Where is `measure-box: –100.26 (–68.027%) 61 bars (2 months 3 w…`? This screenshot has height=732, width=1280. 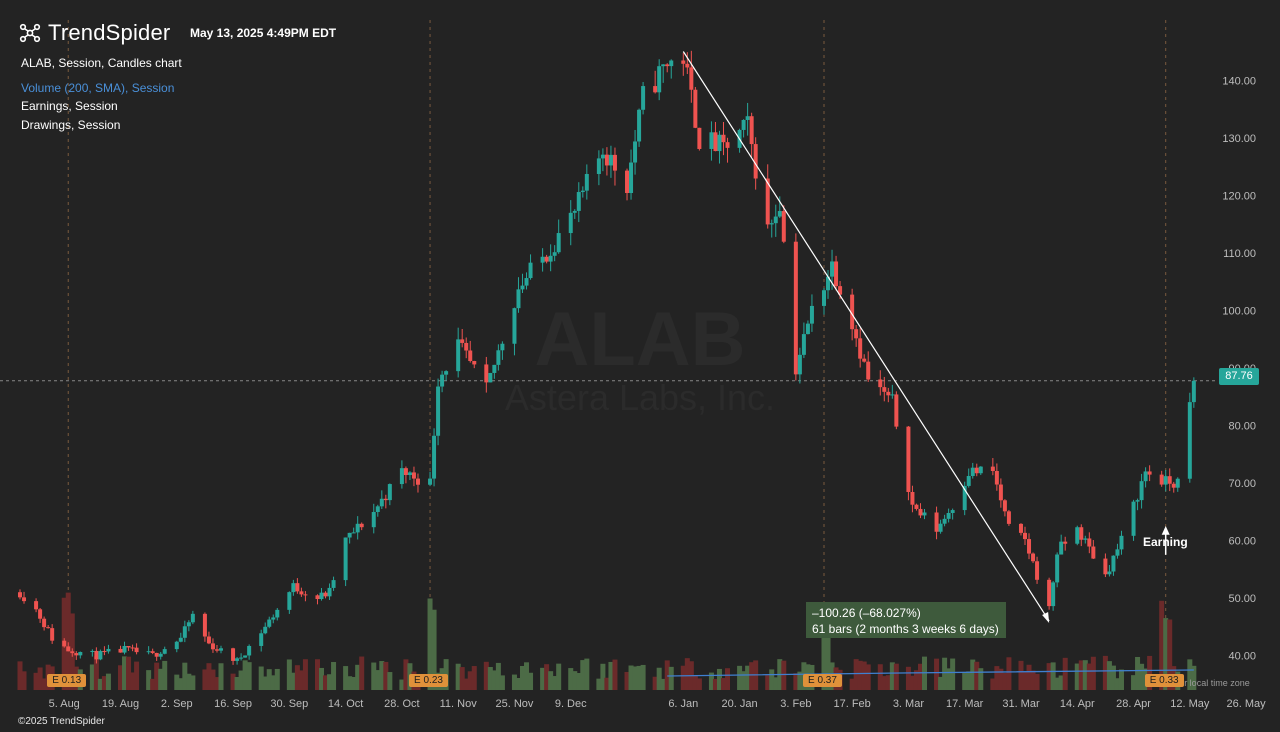
measure-box: –100.26 (–68.027%) 61 bars (2 months 3 w… is located at coordinates (906, 620).